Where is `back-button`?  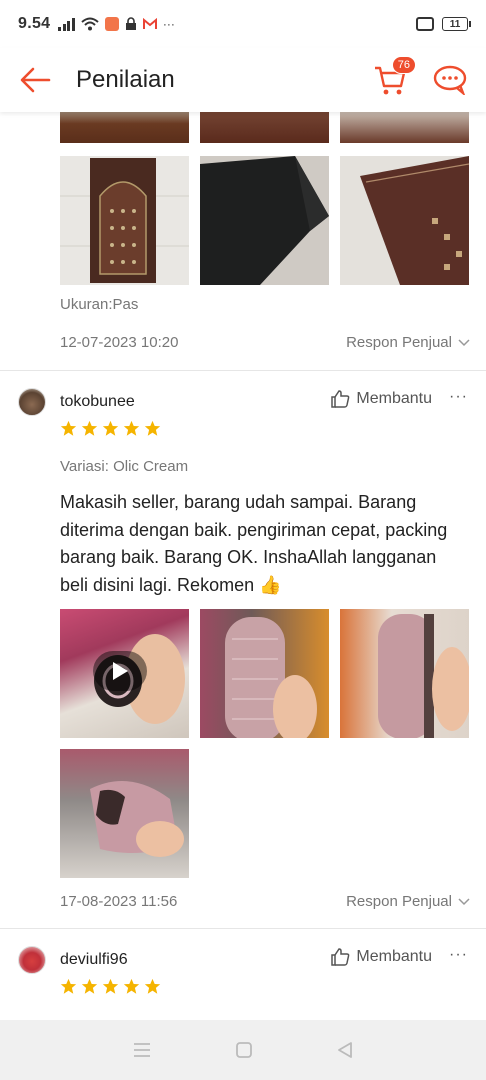
back-button is located at coordinates (35, 80).